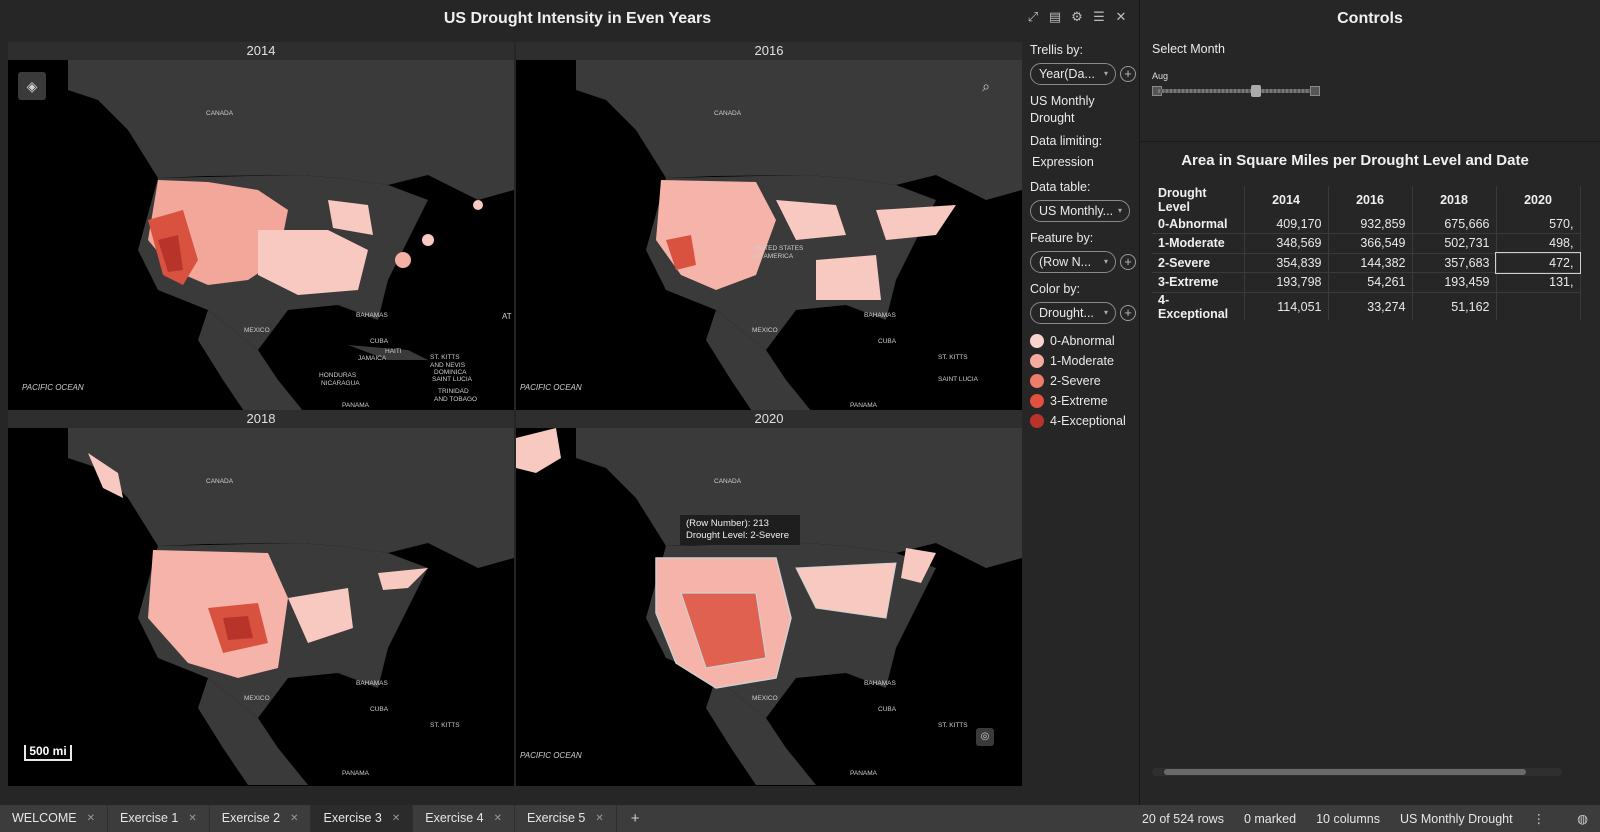  I want to click on table-cell: 51,162, so click(1454, 306).